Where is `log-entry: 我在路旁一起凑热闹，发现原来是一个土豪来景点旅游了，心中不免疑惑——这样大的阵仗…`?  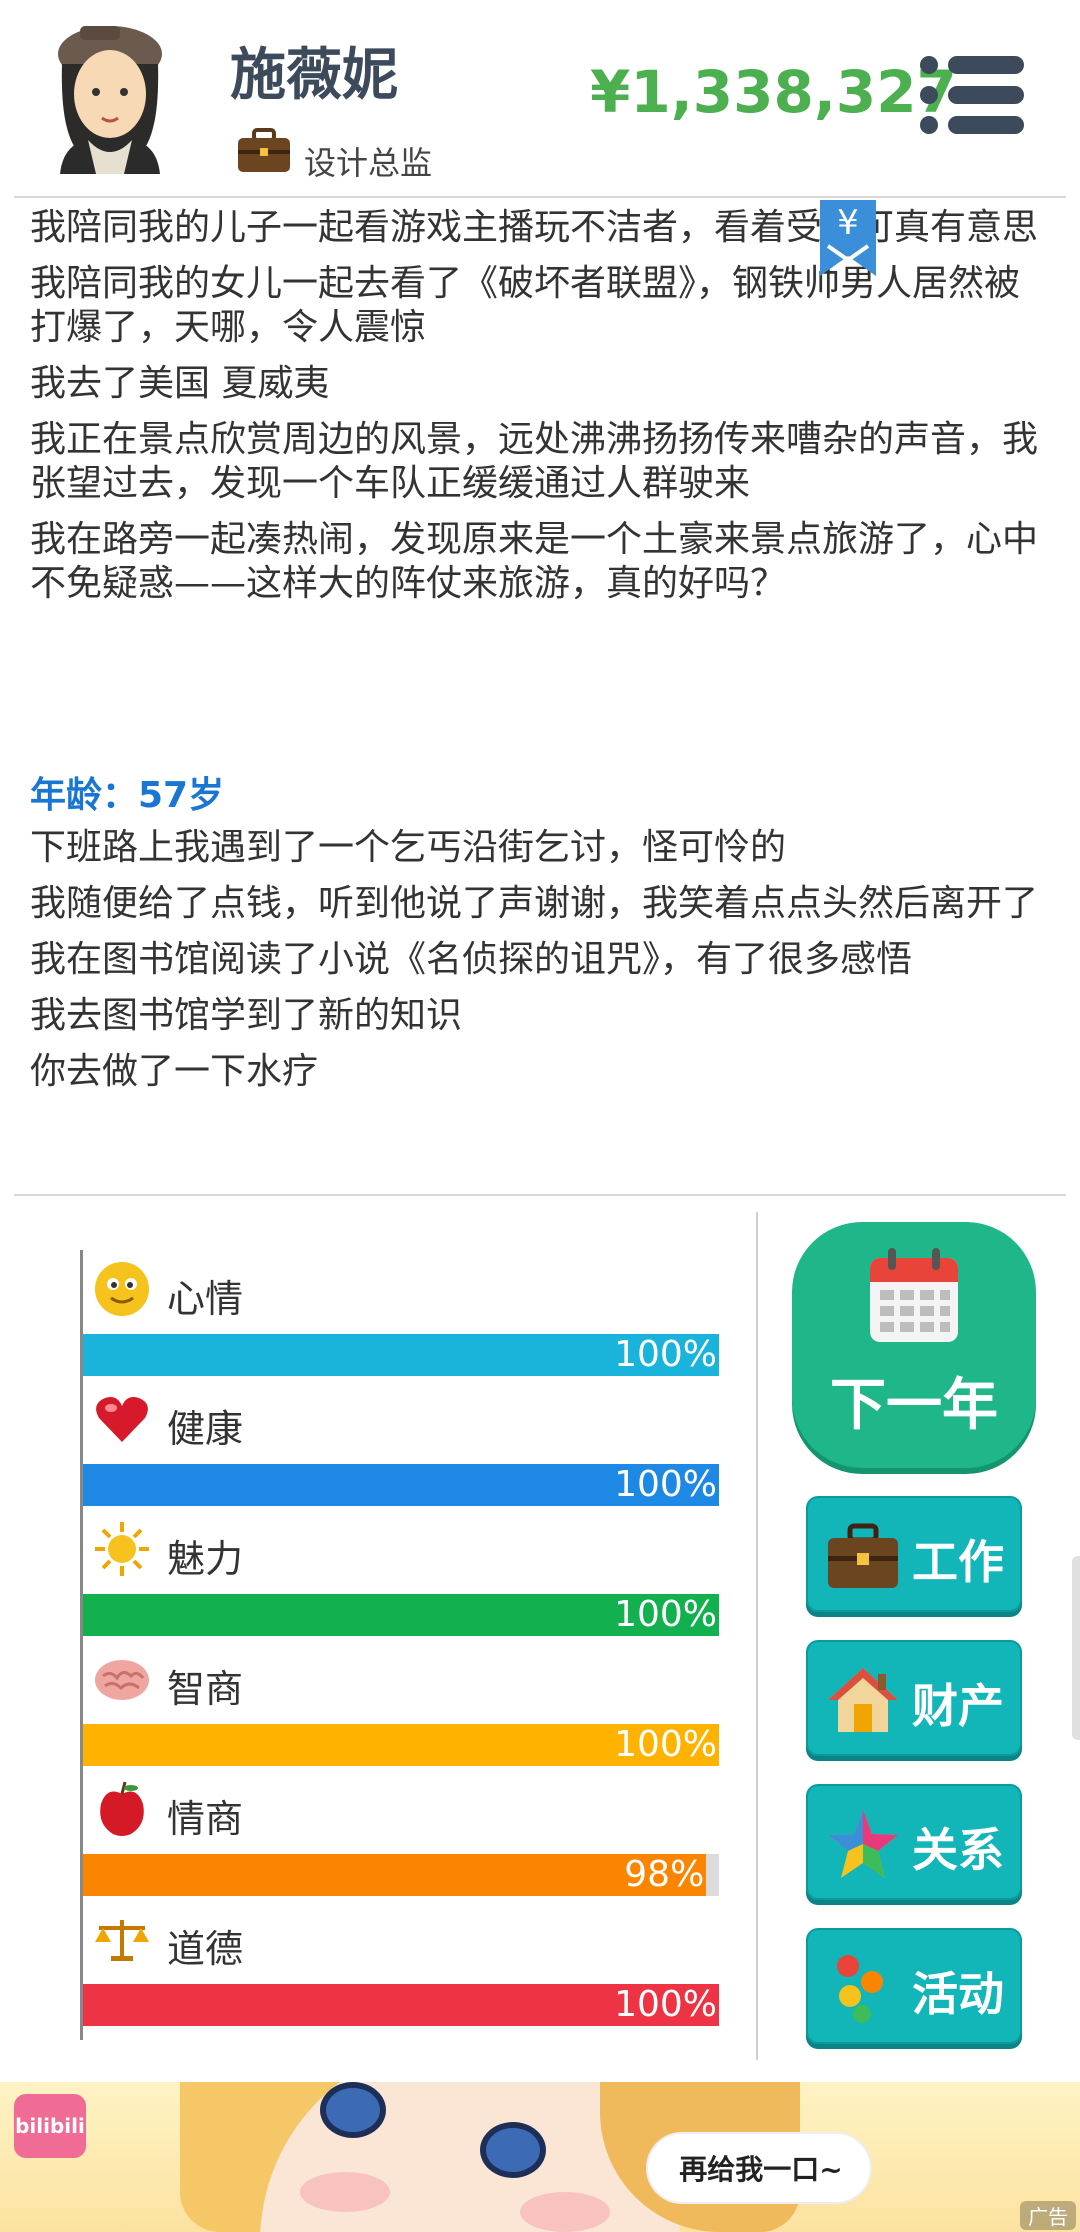
log-entry: 我在路旁一起凑热闹，发现原来是一个土豪来景点旅游了，心中不免疑惑——这样大的阵仗… is located at coordinates (534, 561).